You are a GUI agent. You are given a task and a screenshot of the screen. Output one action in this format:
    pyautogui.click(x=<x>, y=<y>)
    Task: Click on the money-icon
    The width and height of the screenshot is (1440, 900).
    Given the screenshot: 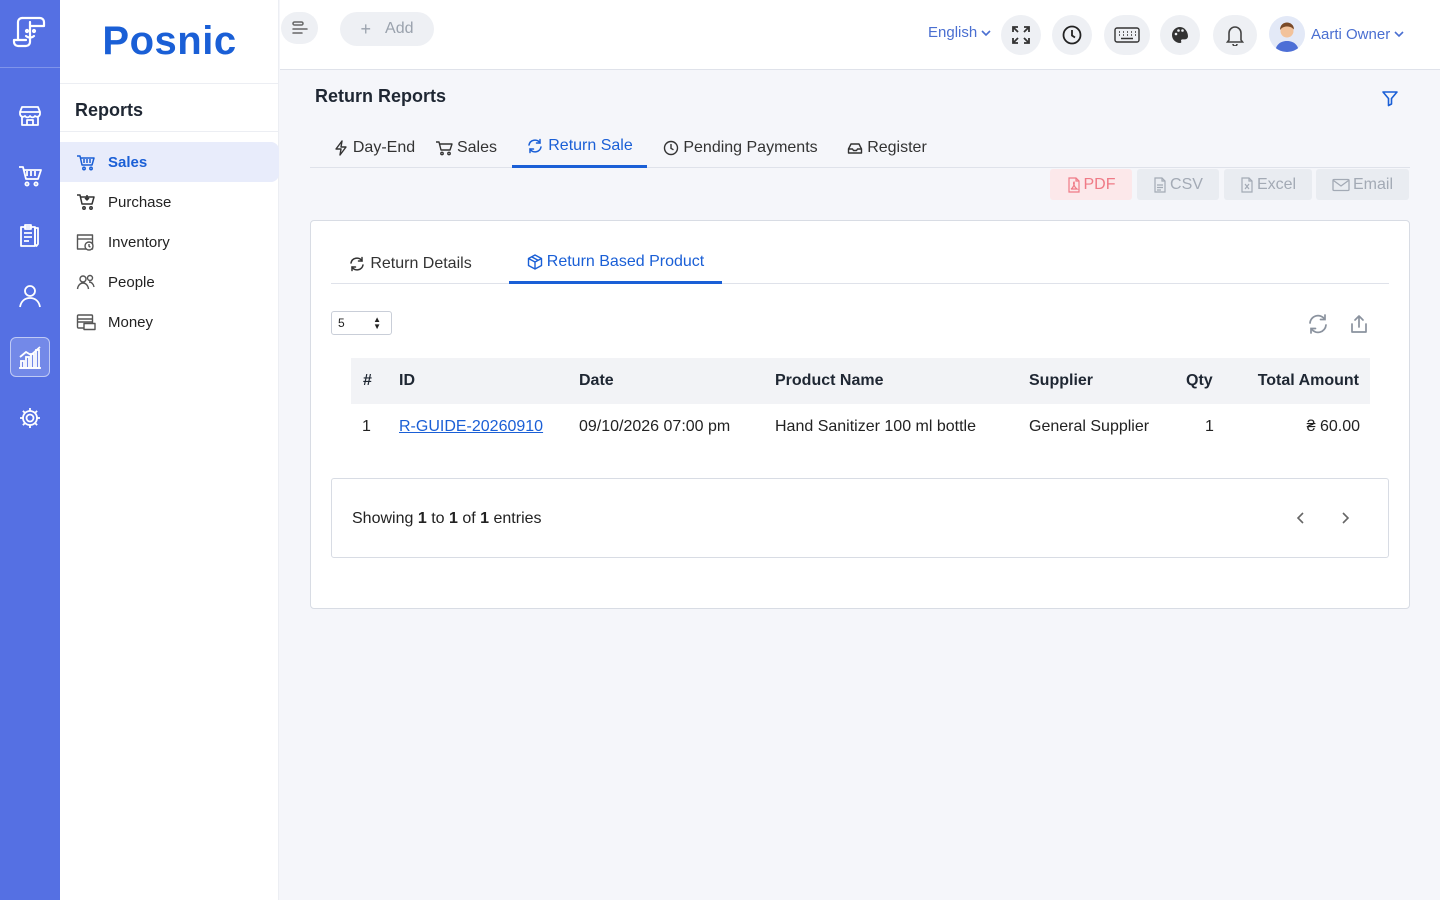 What is the action you would take?
    pyautogui.click(x=86, y=322)
    